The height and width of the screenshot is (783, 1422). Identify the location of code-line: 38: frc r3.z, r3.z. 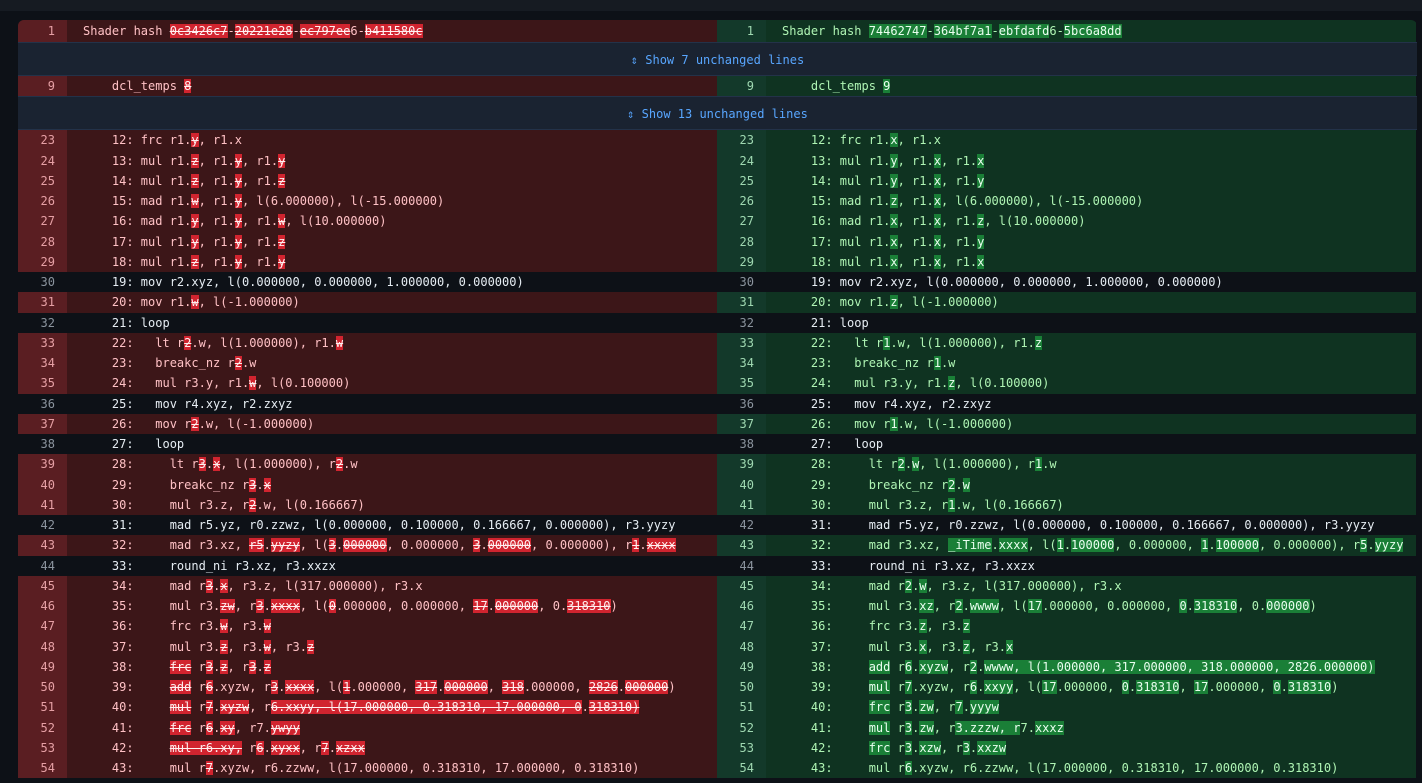
(177, 666).